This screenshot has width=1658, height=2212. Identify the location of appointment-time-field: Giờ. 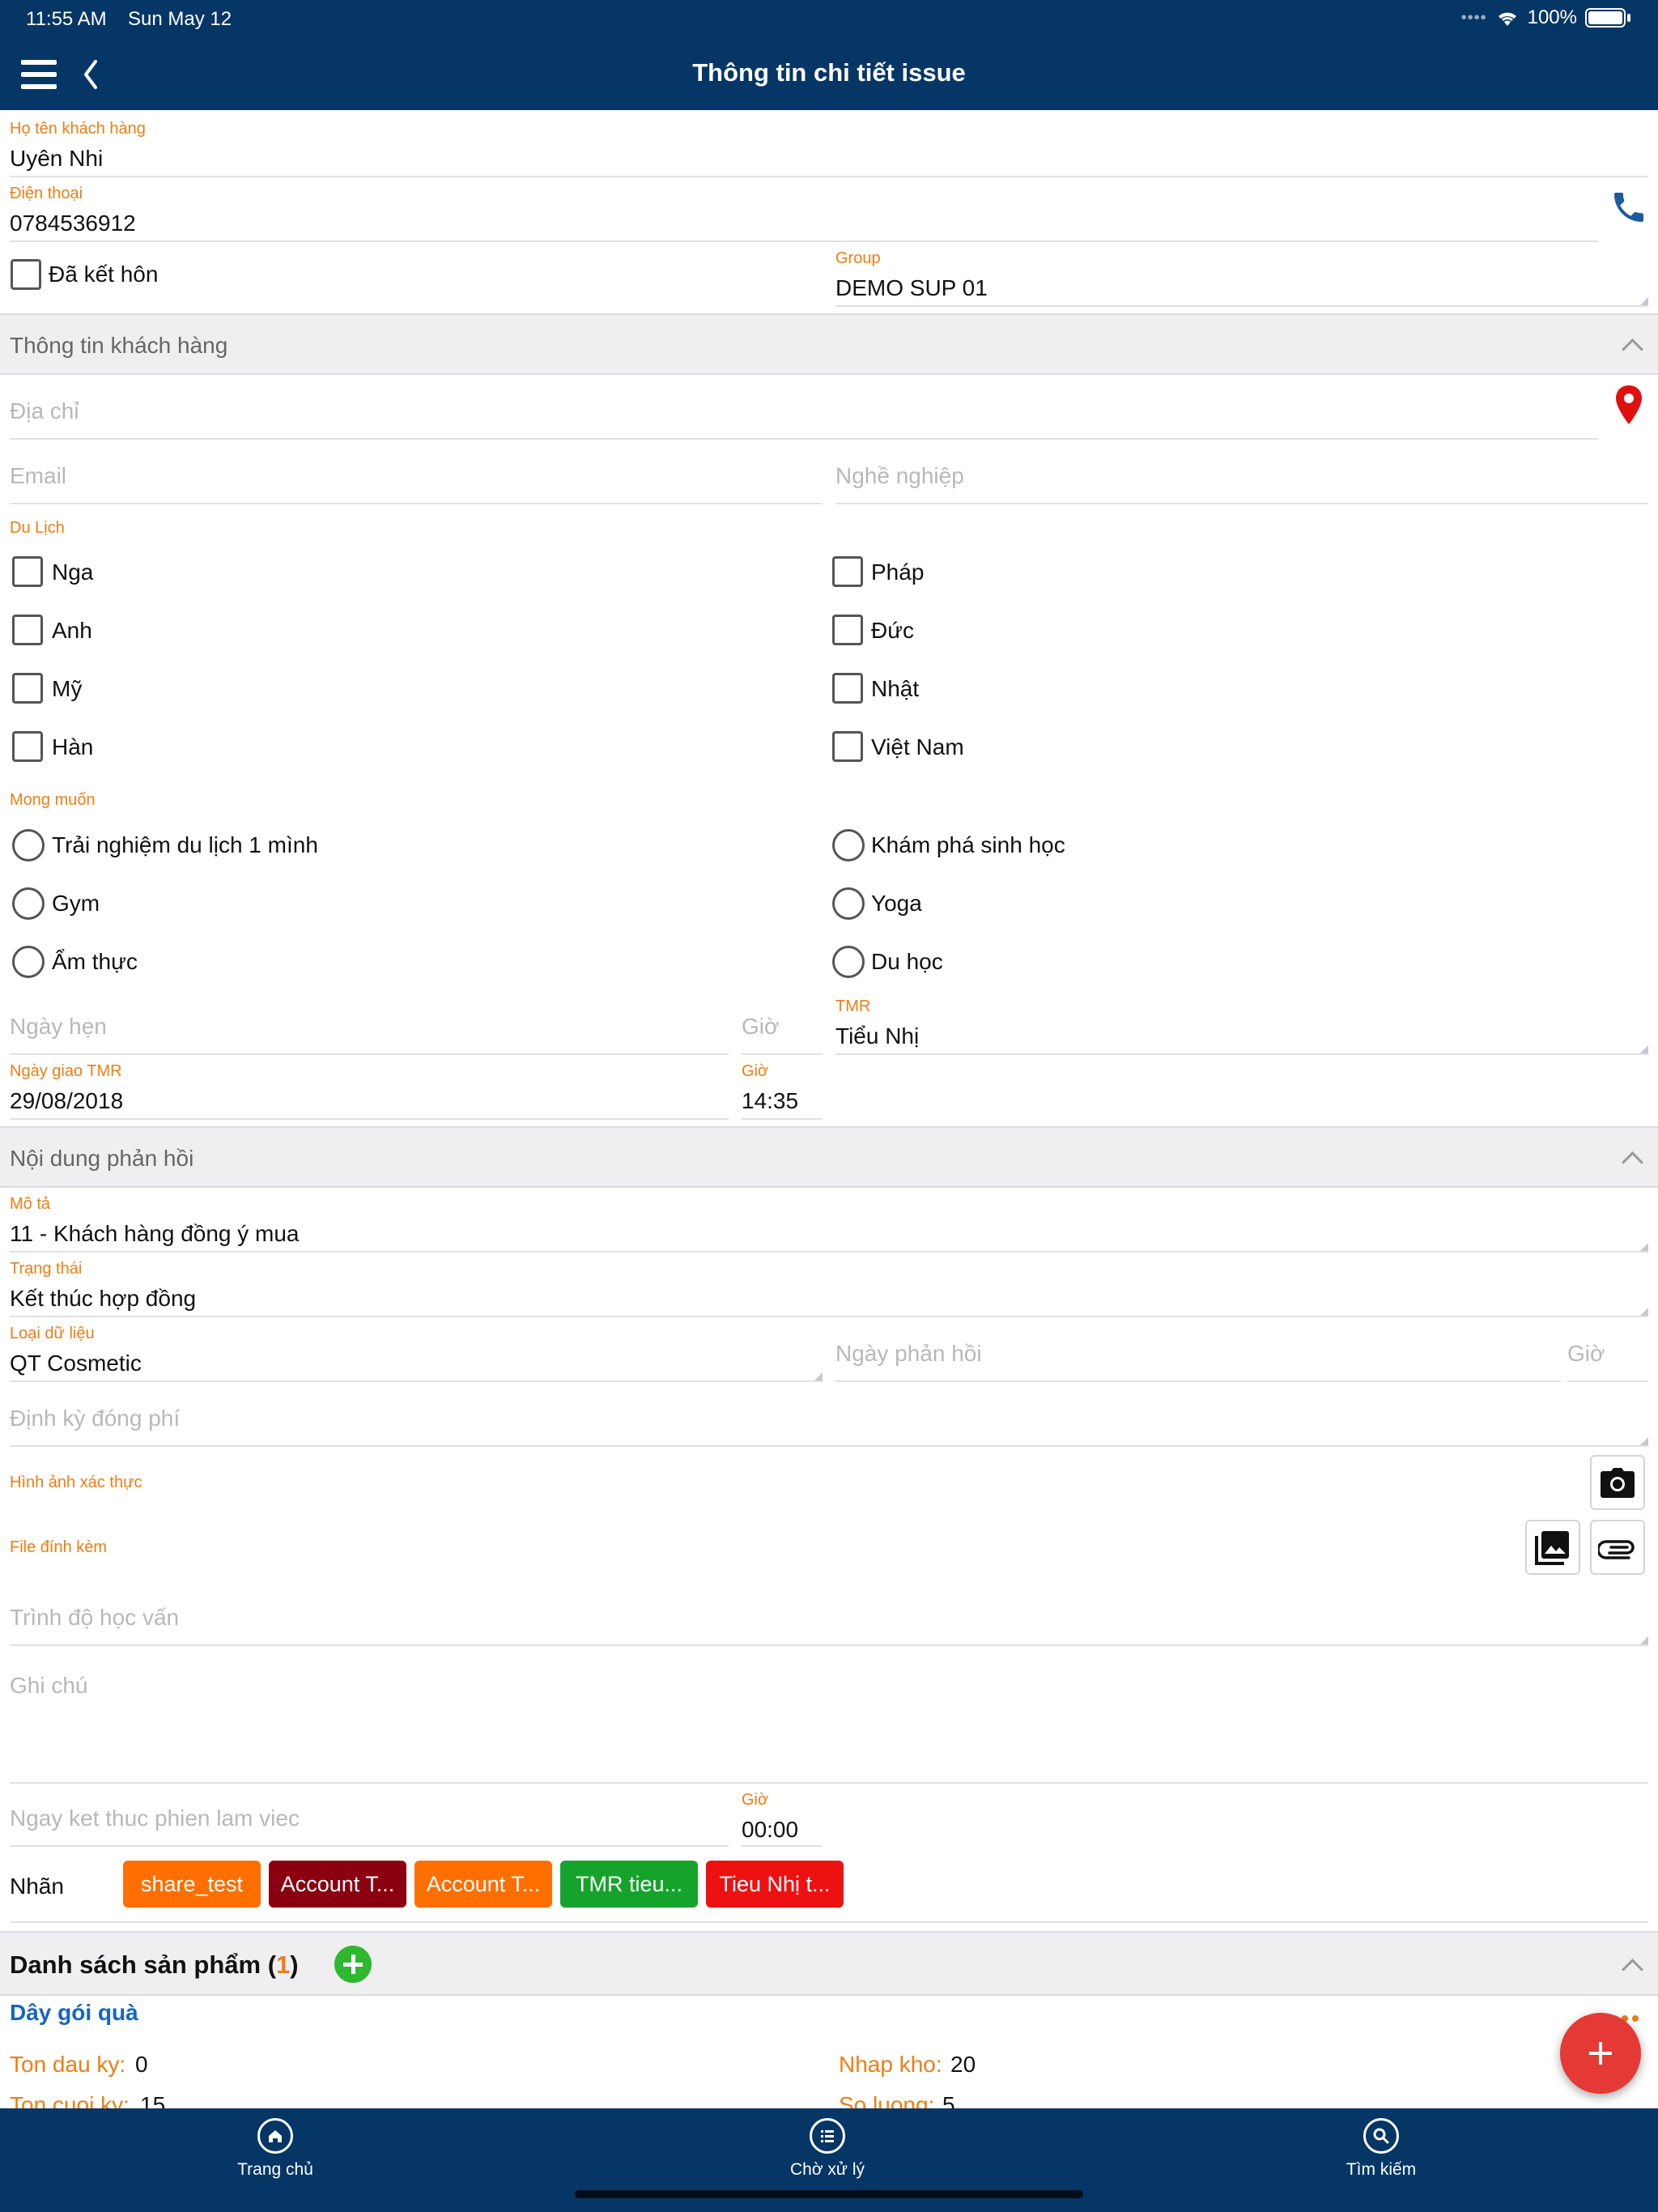
(760, 1027).